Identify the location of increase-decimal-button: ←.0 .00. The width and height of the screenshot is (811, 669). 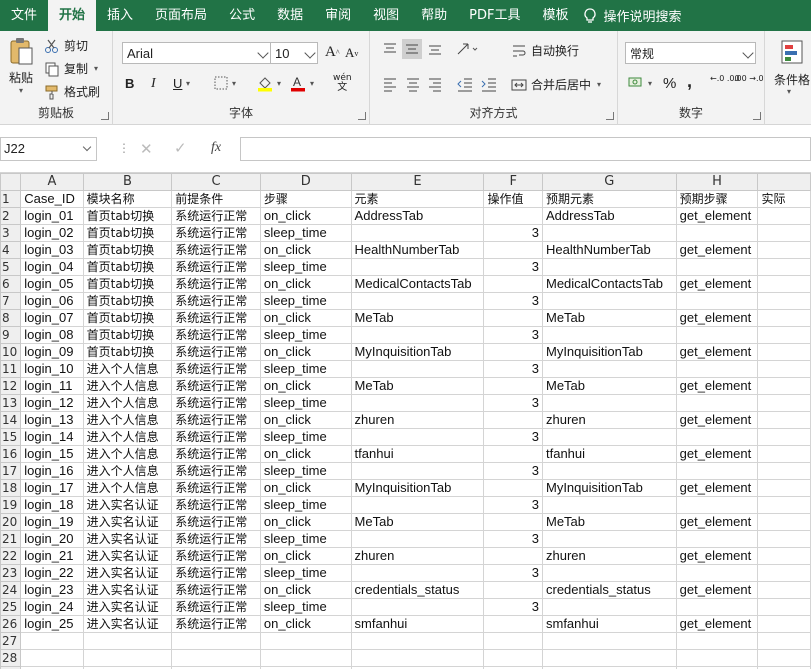
(725, 79).